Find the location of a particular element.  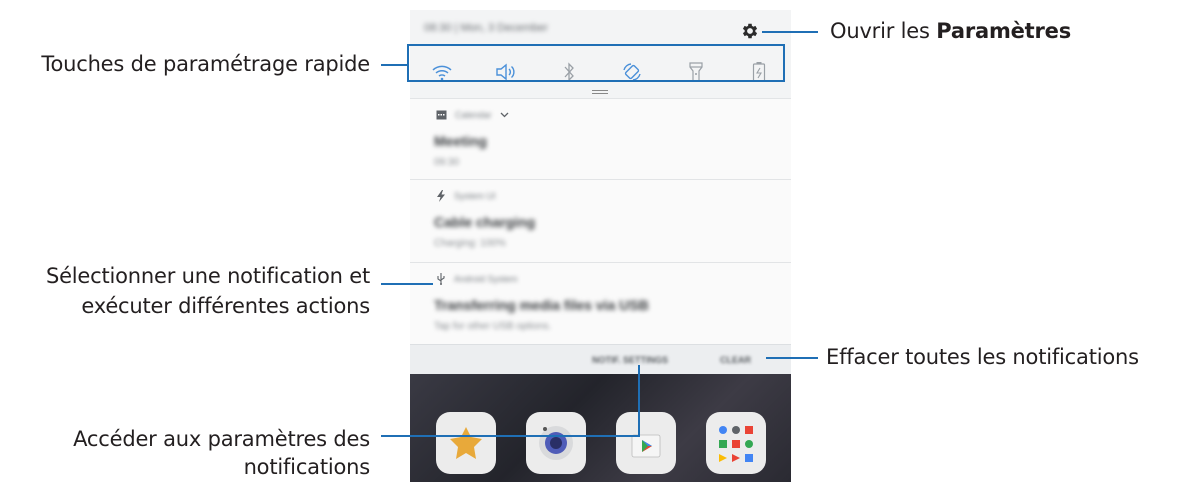

drag-handle is located at coordinates (600, 92).